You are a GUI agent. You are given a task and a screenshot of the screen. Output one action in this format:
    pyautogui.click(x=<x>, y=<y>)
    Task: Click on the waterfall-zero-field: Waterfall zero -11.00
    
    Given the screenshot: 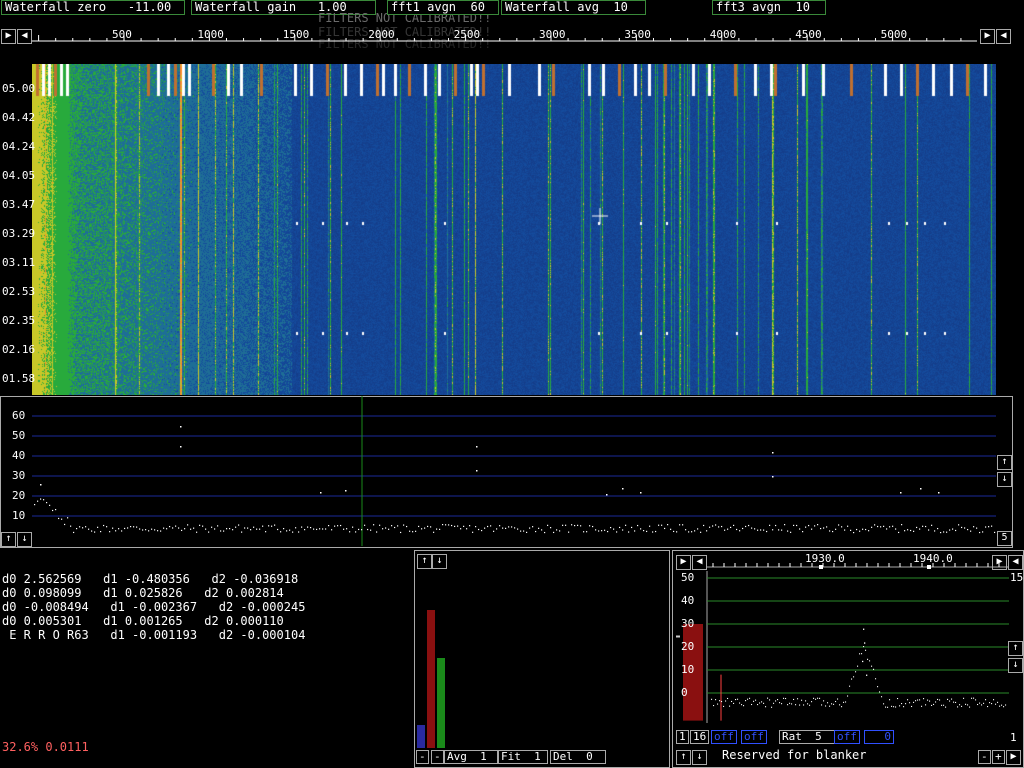 What is the action you would take?
    pyautogui.click(x=93, y=7)
    